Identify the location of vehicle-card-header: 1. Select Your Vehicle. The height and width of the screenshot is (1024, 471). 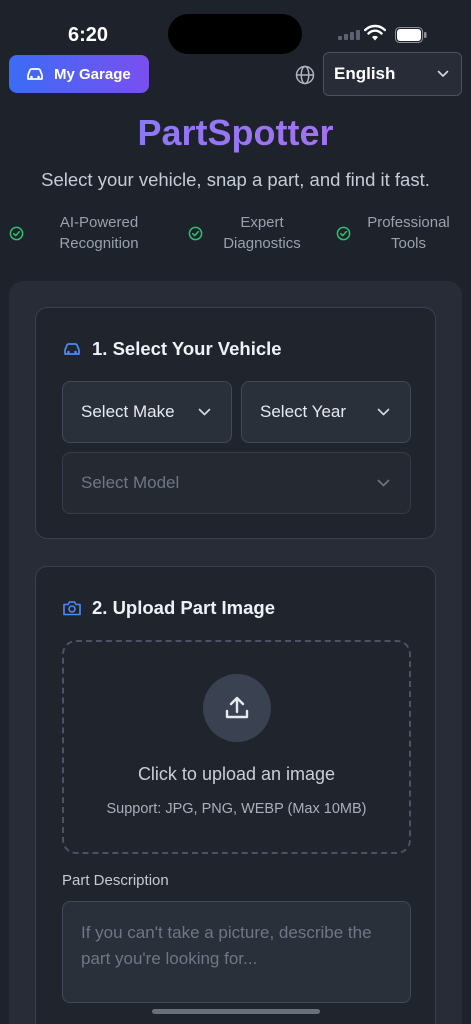
(172, 349).